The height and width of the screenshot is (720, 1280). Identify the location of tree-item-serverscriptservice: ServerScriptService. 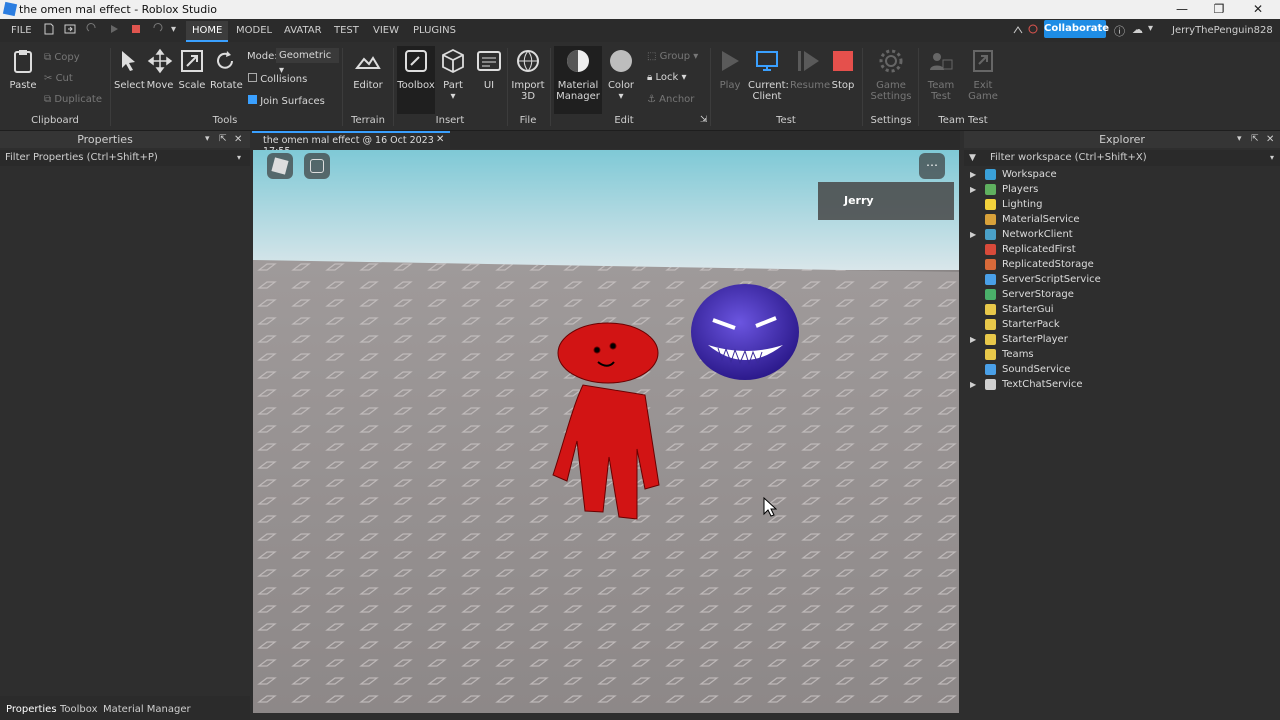
(1121, 279).